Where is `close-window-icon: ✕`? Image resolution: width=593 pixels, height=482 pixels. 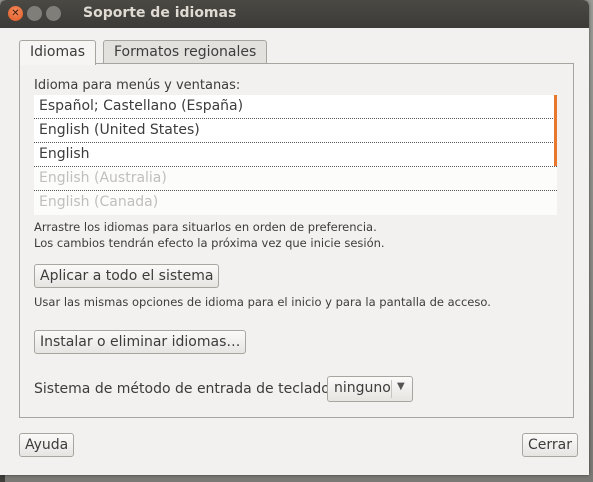 close-window-icon: ✕ is located at coordinates (15, 13).